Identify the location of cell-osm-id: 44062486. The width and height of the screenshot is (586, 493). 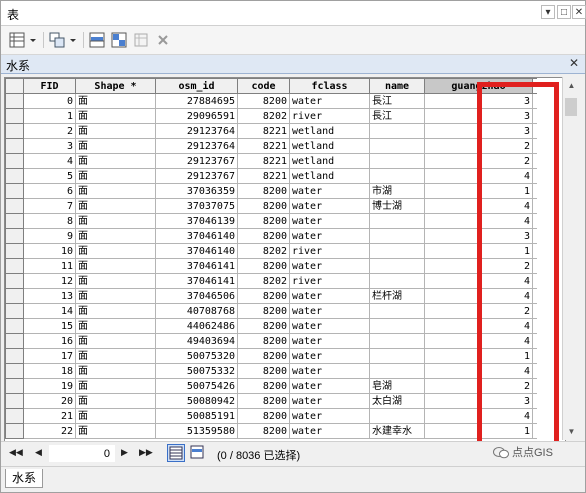
(196, 326).